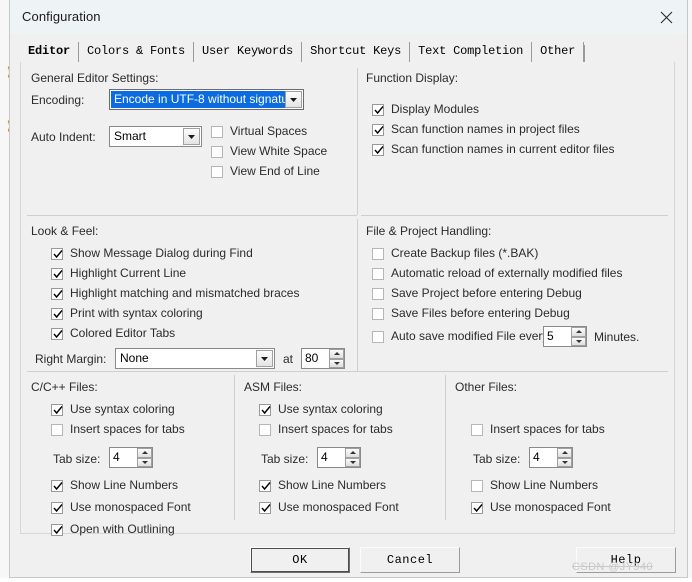 The width and height of the screenshot is (692, 582). I want to click on panel-divider-horizontal-left, so click(192, 215).